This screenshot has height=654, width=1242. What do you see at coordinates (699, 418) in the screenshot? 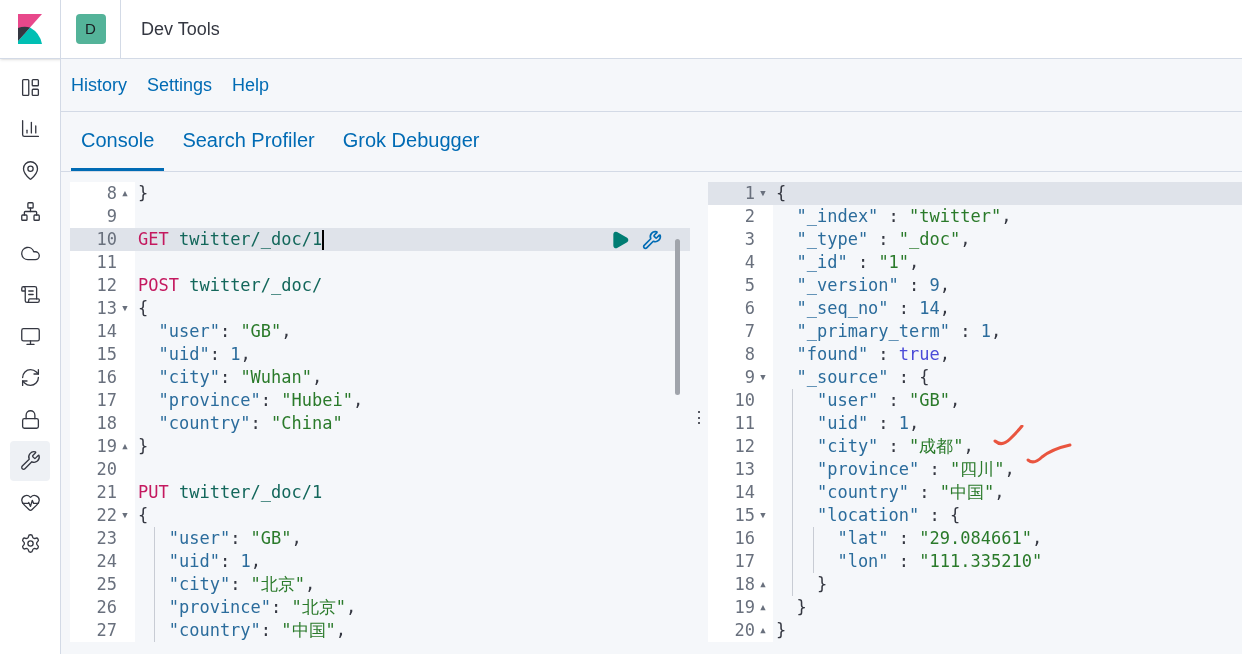
I see `resize-handle-icon: ⋮` at bounding box center [699, 418].